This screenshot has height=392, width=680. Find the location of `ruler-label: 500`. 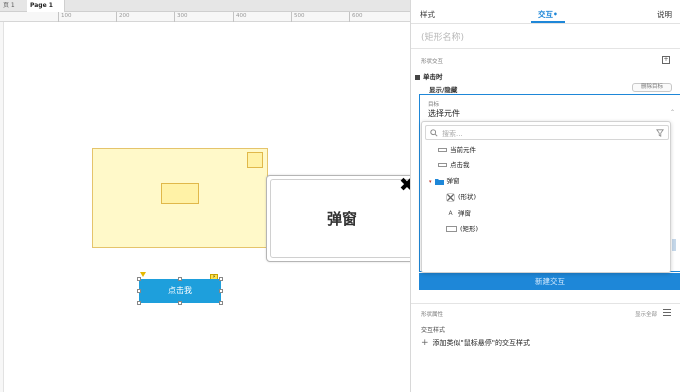

ruler-label: 500 is located at coordinates (298, 17).